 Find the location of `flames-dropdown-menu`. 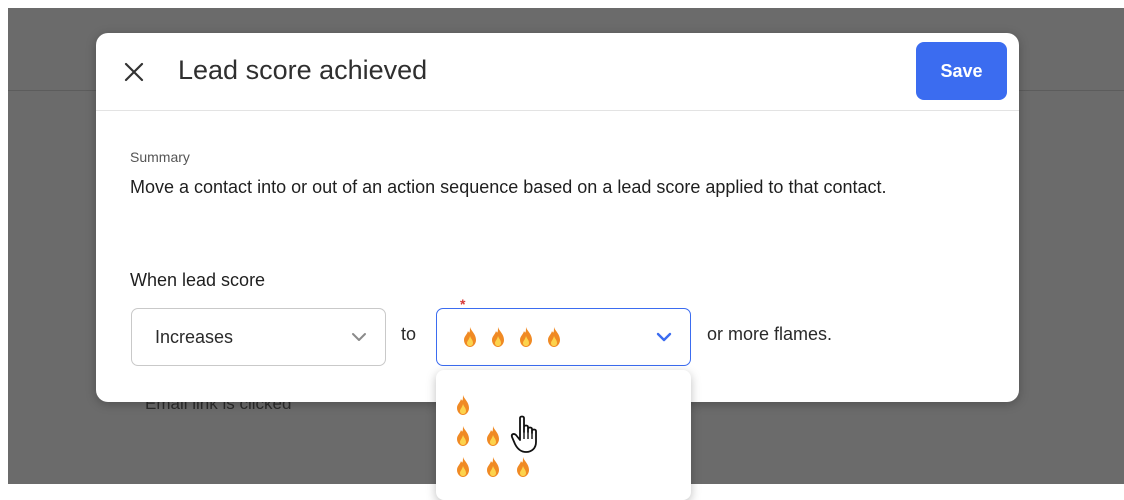

flames-dropdown-menu is located at coordinates (563, 435).